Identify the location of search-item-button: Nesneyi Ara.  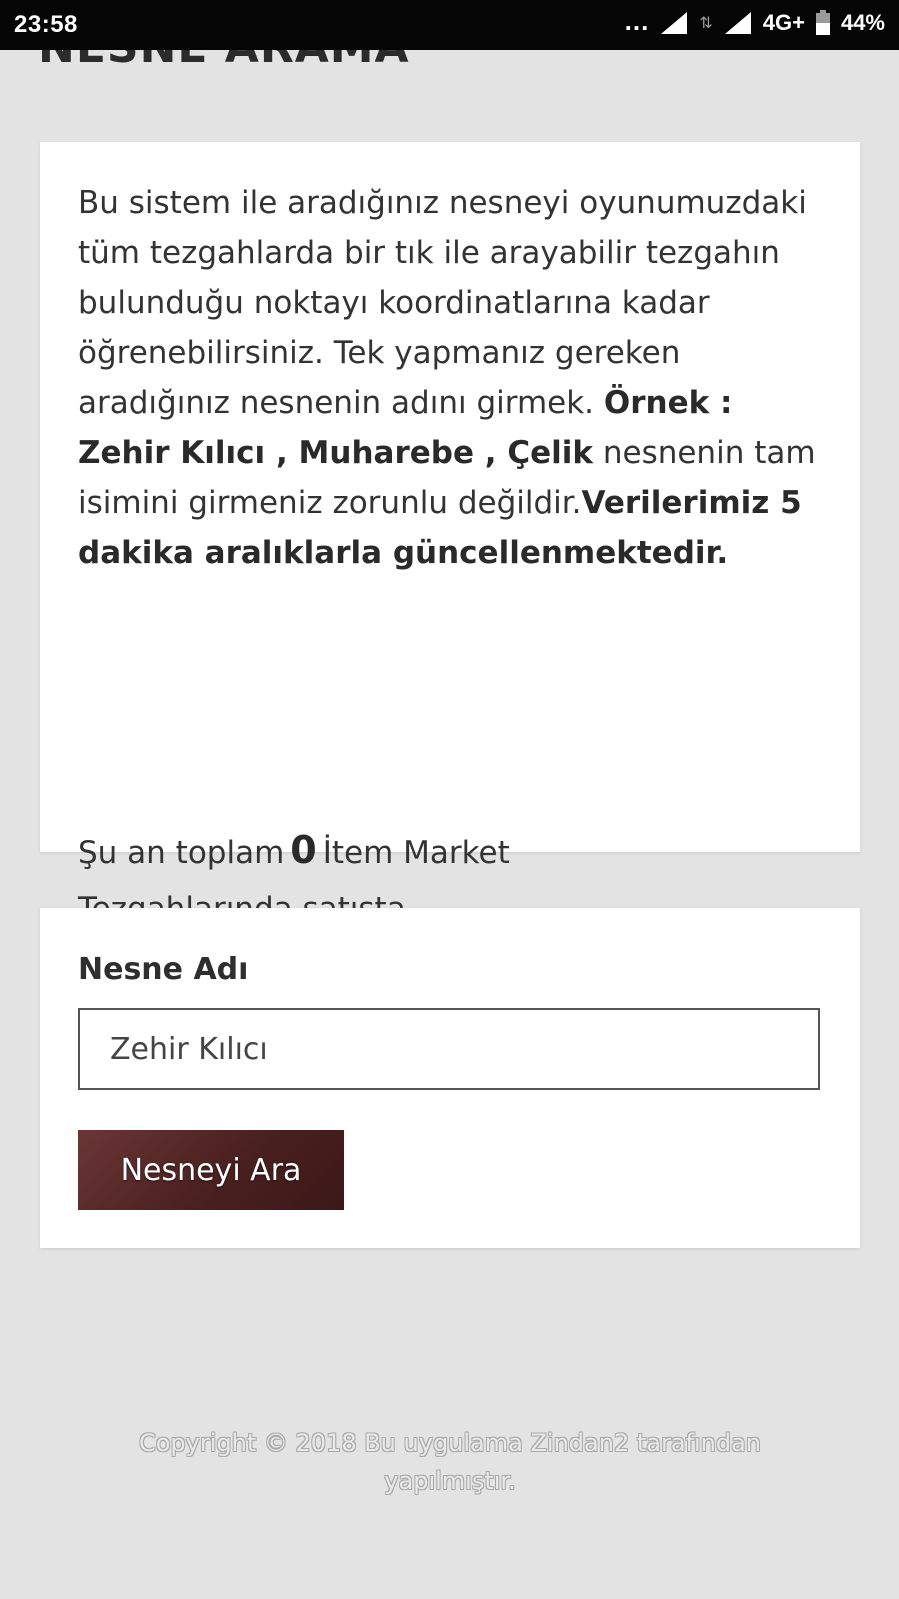
(211, 1170).